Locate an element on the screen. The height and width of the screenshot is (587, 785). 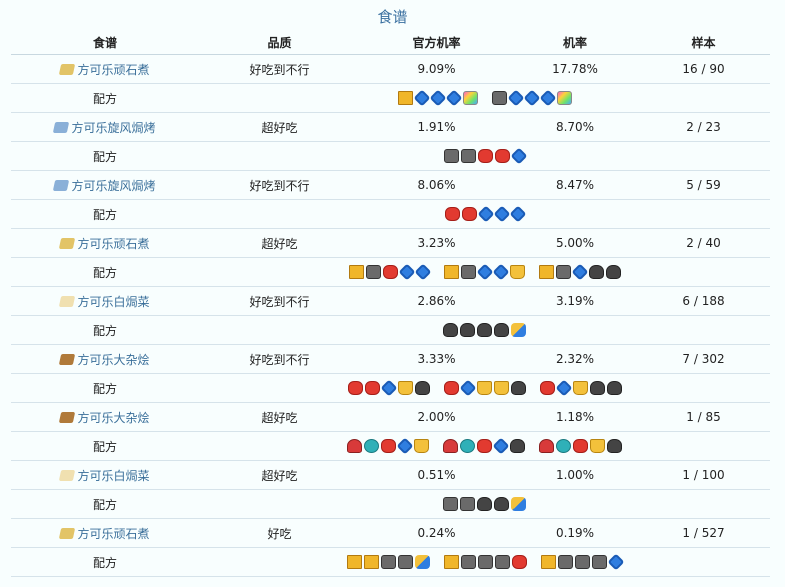
header-official-rate: 官方机率 is located at coordinates (436, 42).